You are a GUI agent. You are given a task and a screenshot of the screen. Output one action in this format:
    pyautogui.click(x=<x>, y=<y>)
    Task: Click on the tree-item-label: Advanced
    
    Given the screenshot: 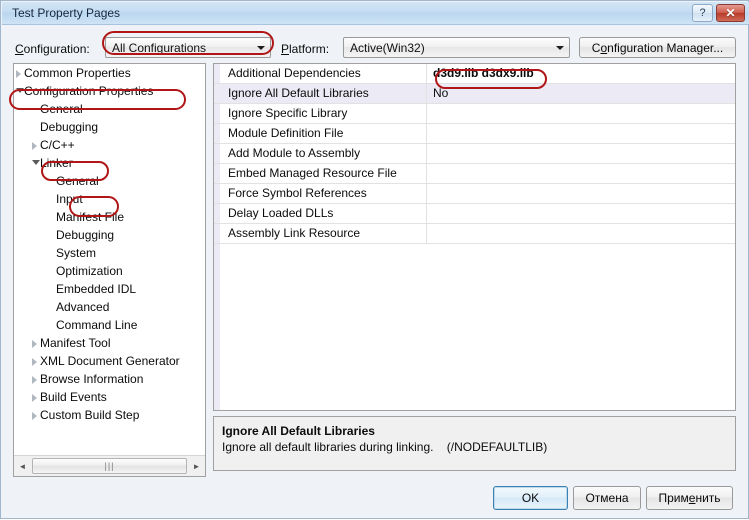 What is the action you would take?
    pyautogui.click(x=83, y=307)
    